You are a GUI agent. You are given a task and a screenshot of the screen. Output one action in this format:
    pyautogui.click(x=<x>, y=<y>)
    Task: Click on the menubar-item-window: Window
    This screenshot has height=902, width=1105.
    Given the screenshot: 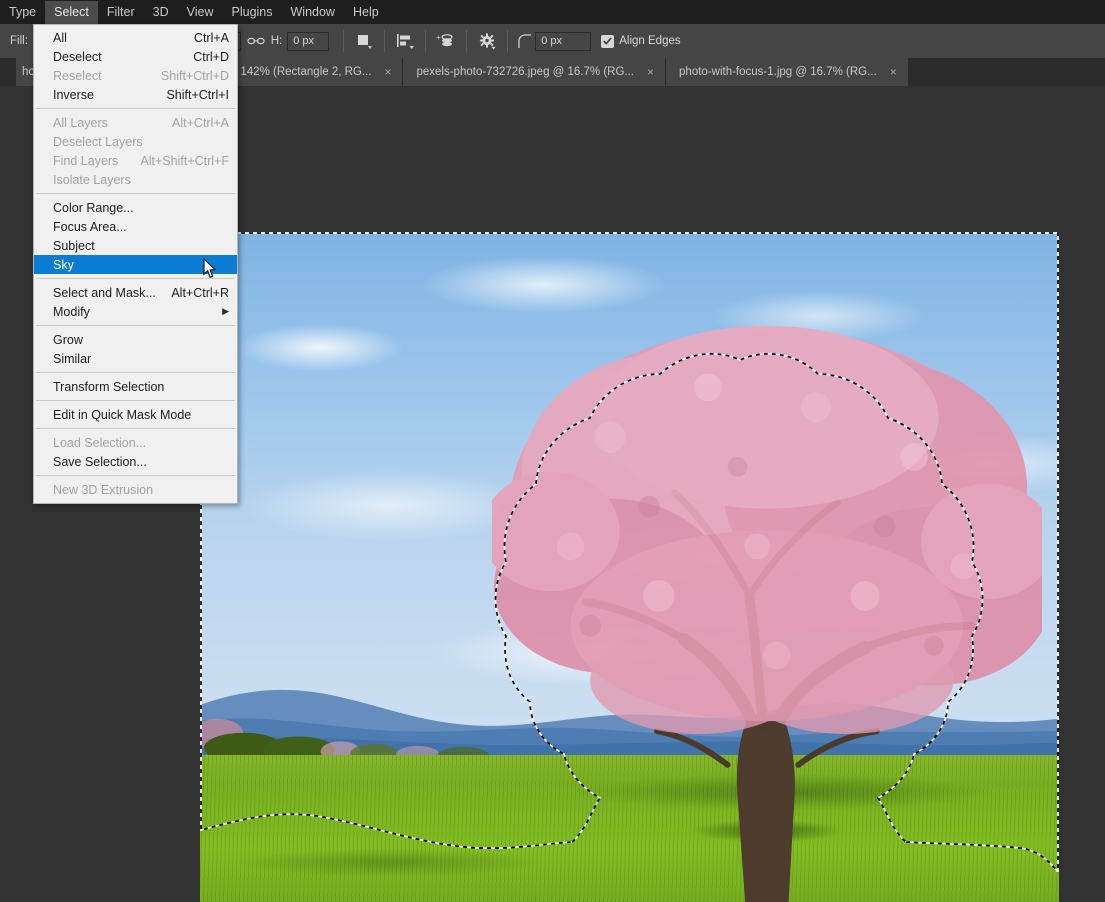 What is the action you would take?
    pyautogui.click(x=313, y=12)
    